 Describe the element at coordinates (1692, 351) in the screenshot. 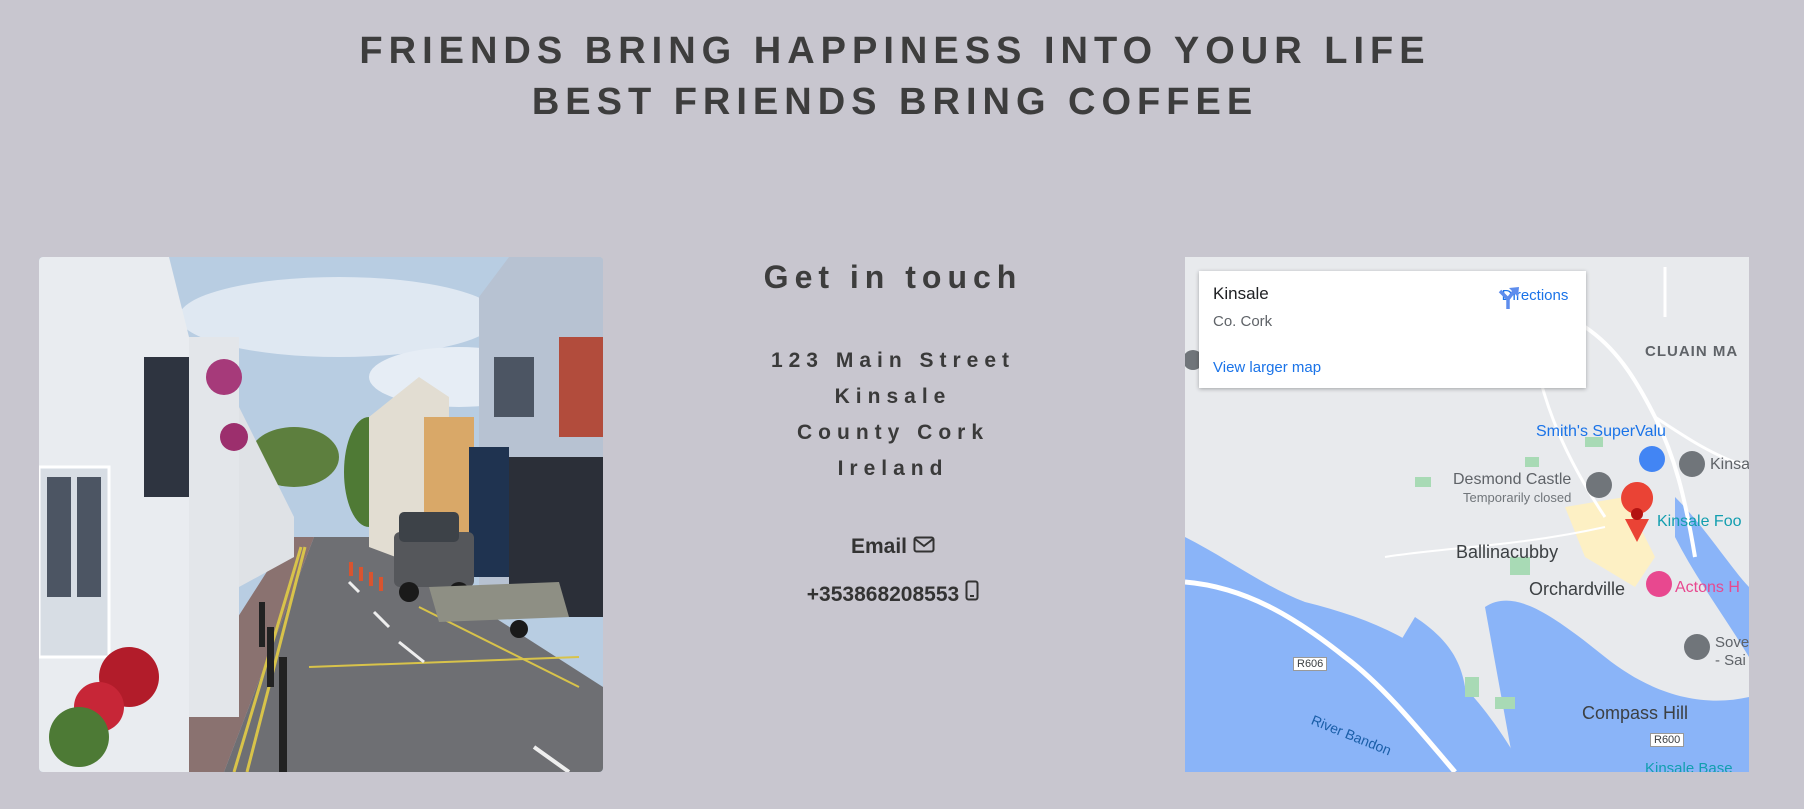

I see `map-label-cluain: CLUAIN MA` at that location.